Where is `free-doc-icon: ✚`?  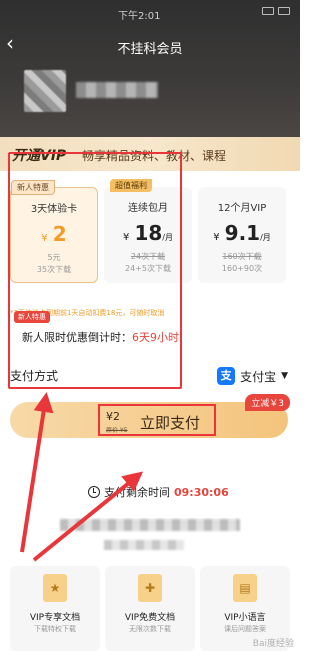 free-doc-icon: ✚ is located at coordinates (150, 588).